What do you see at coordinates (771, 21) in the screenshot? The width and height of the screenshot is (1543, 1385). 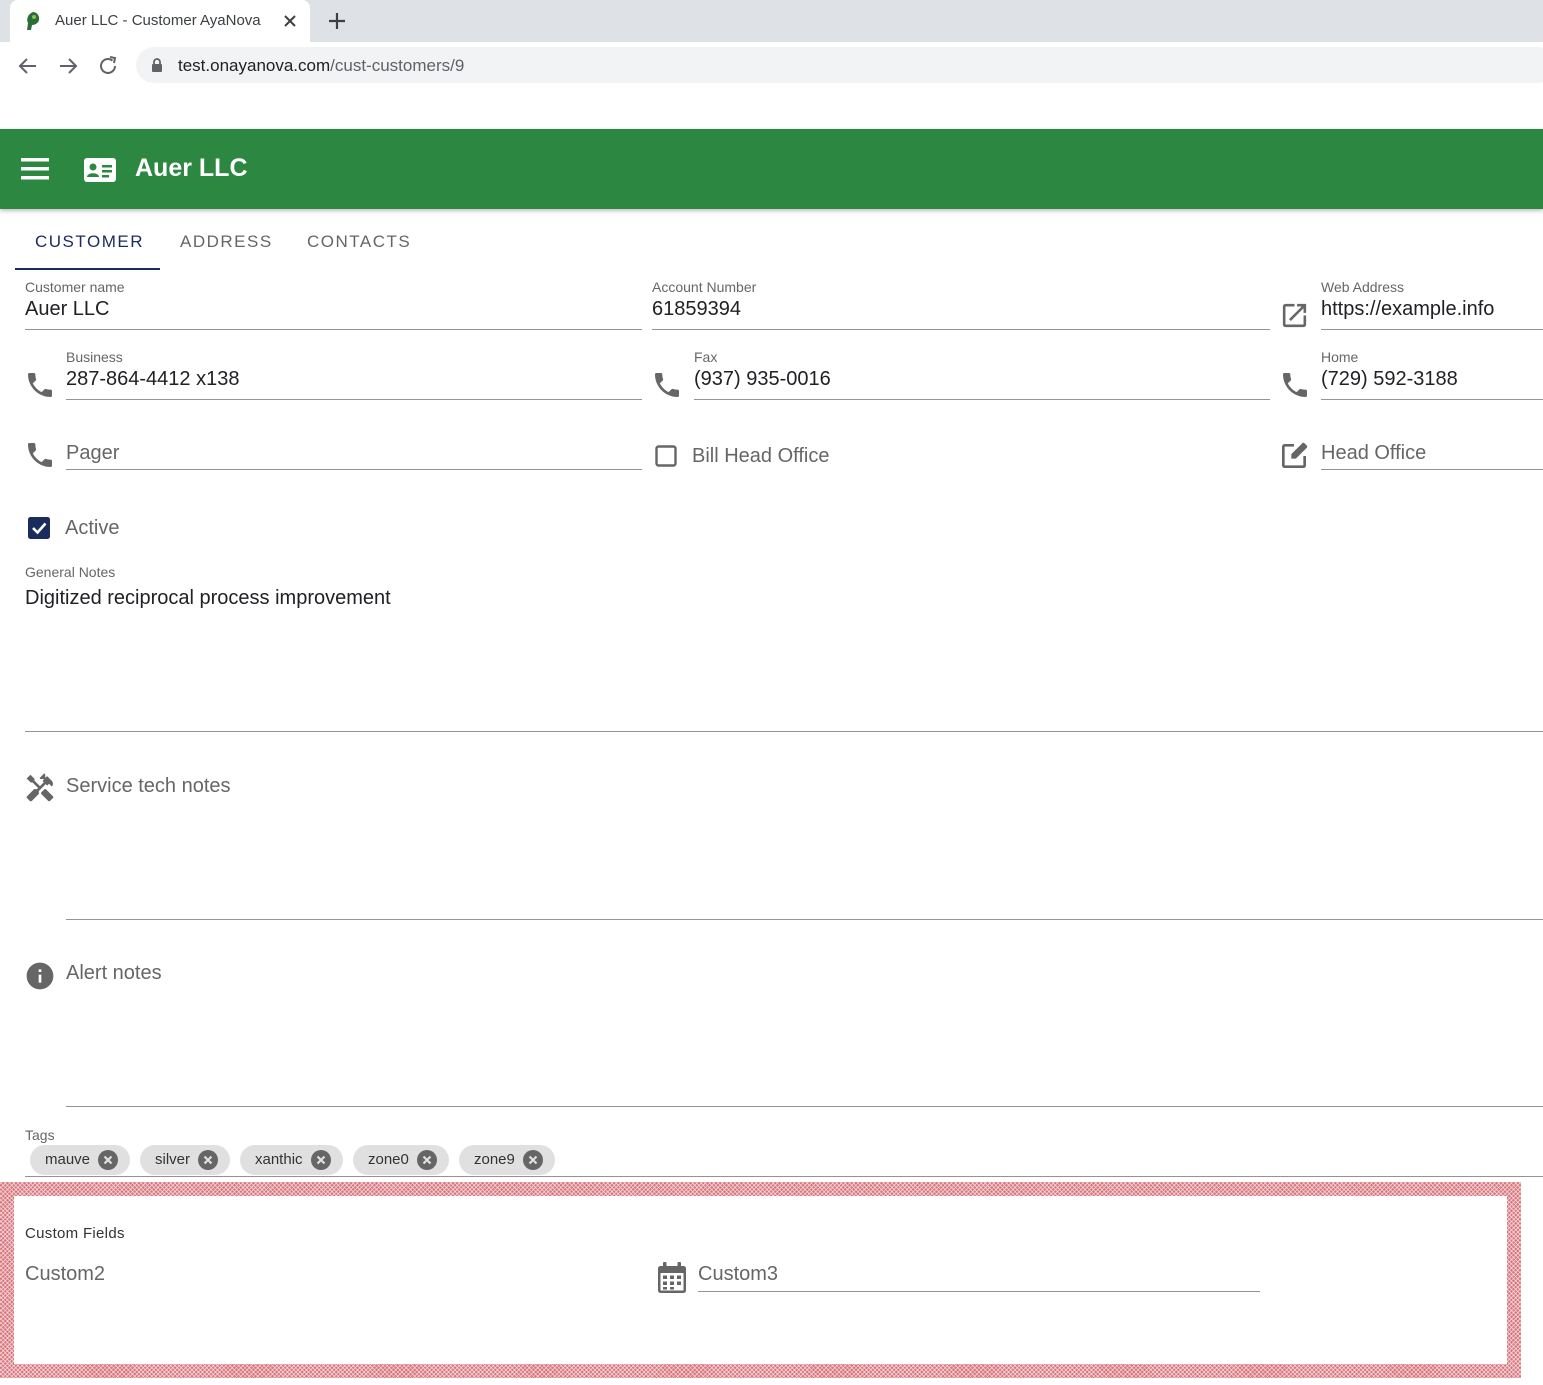 I see `browser-tabstrip: Auer LLC - Customer AyaNova` at bounding box center [771, 21].